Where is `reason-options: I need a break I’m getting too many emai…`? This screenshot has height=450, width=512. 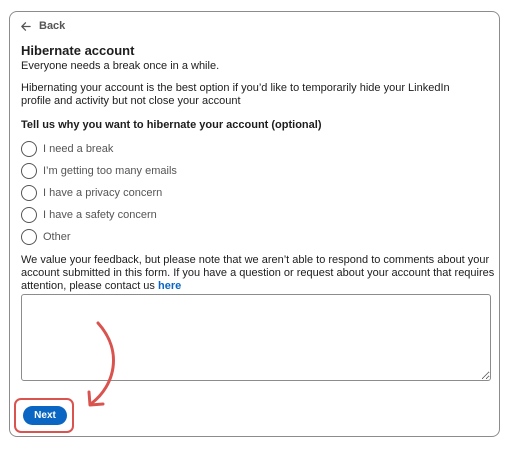
reason-options: I need a break I’m getting too many emai… is located at coordinates (99, 193).